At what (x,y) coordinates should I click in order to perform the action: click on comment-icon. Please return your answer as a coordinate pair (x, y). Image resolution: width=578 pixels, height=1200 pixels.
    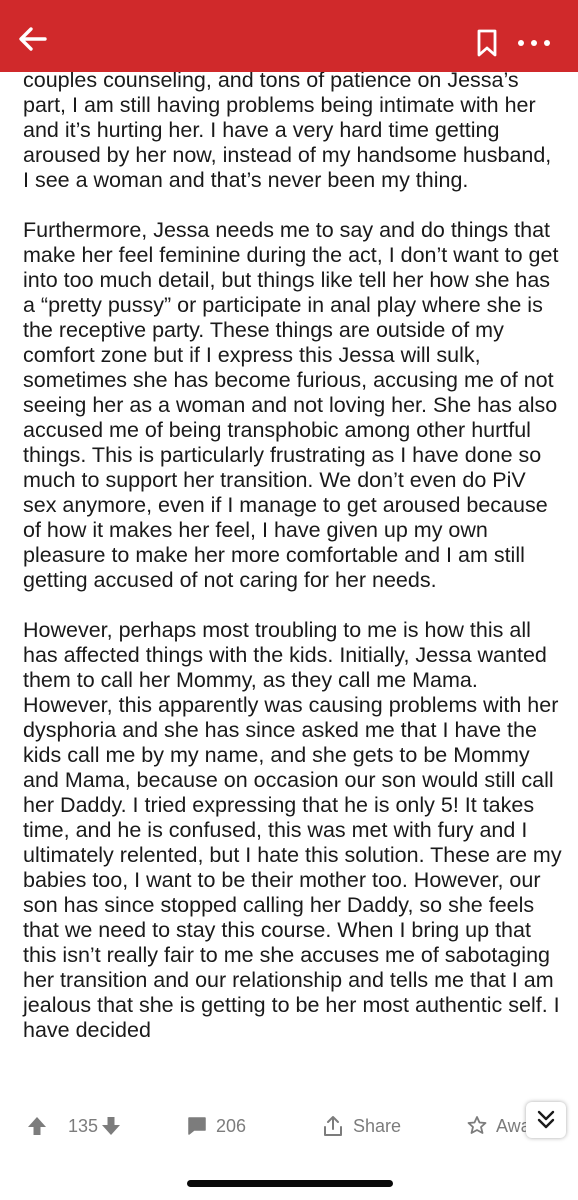
    Looking at the image, I should click on (197, 1126).